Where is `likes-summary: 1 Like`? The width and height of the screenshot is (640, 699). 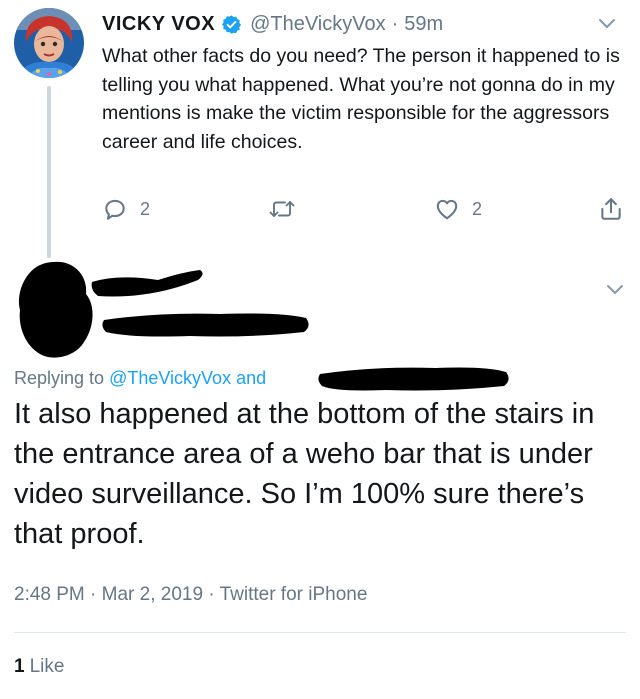
likes-summary: 1 Like is located at coordinates (39, 667).